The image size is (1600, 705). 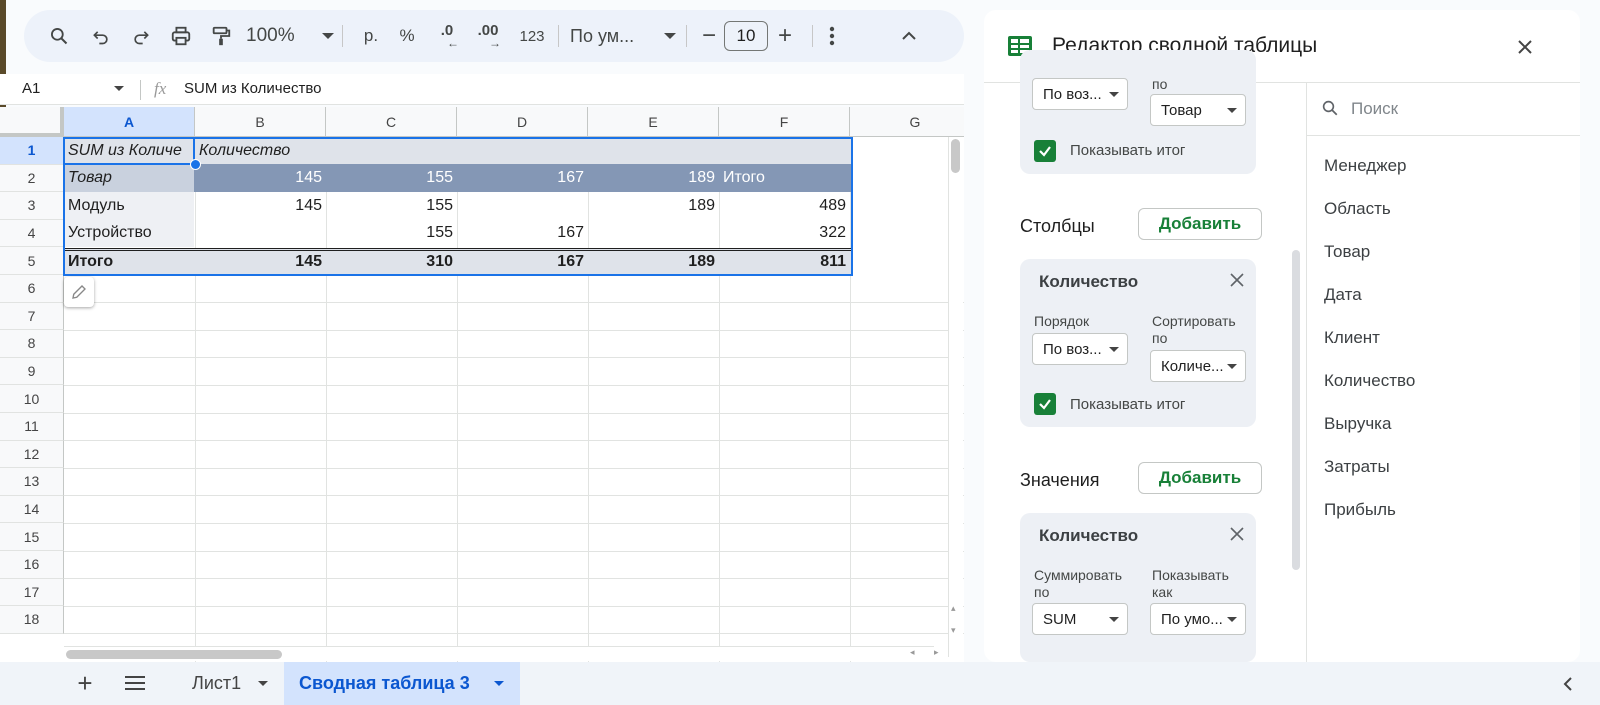 What do you see at coordinates (32, 233) in the screenshot?
I see `row-header-4: 4` at bounding box center [32, 233].